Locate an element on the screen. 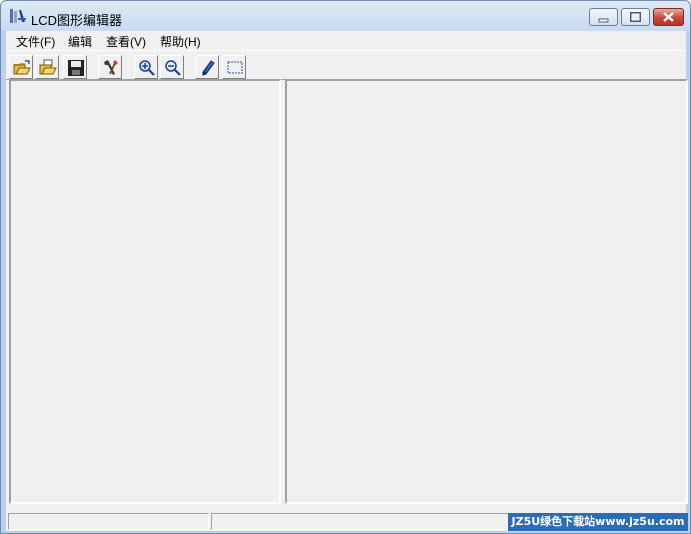 The image size is (691, 534). zoom-out-icon is located at coordinates (173, 68).